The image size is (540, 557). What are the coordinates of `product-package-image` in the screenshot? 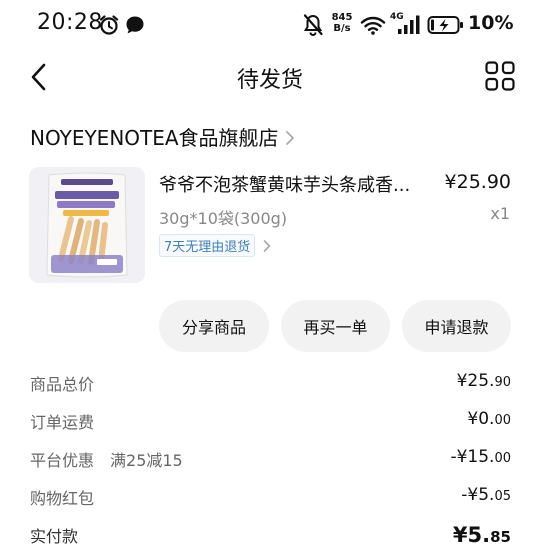 It's located at (87, 225).